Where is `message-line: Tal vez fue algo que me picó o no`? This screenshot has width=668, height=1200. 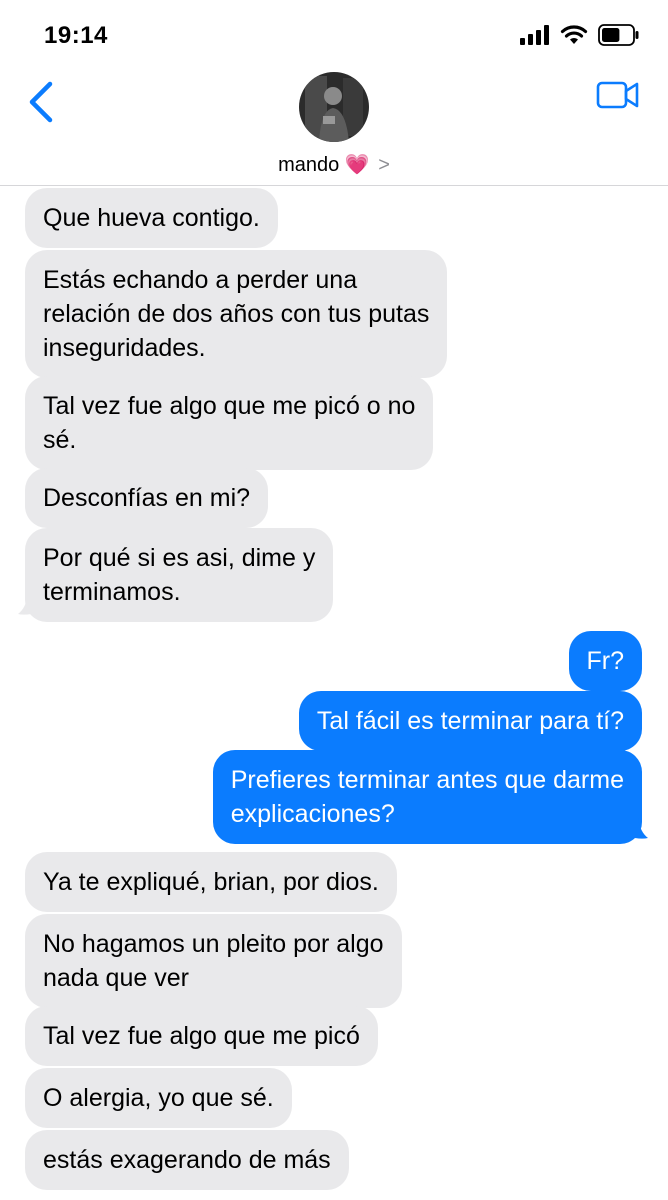
message-line: Tal vez fue algo que me picó o no is located at coordinates (229, 406).